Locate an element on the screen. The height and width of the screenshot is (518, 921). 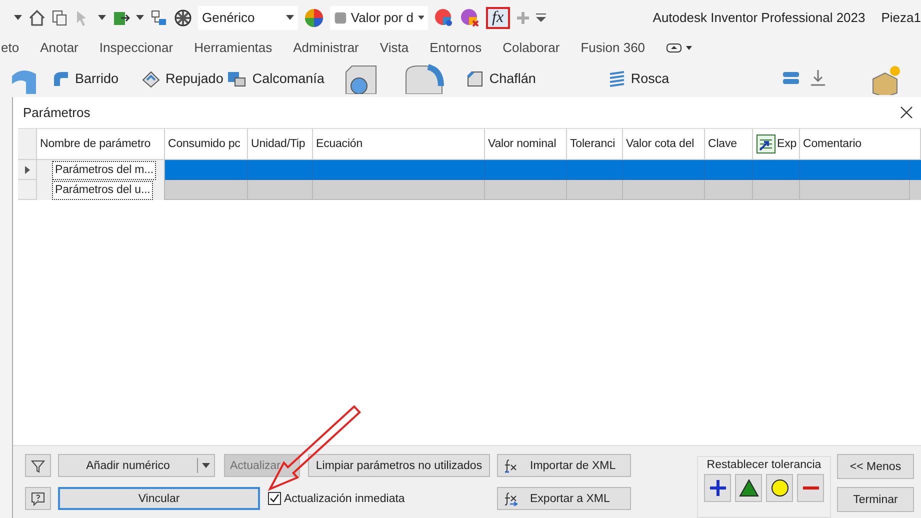
ribbon-tab: Inspeccionar is located at coordinates (136, 47).